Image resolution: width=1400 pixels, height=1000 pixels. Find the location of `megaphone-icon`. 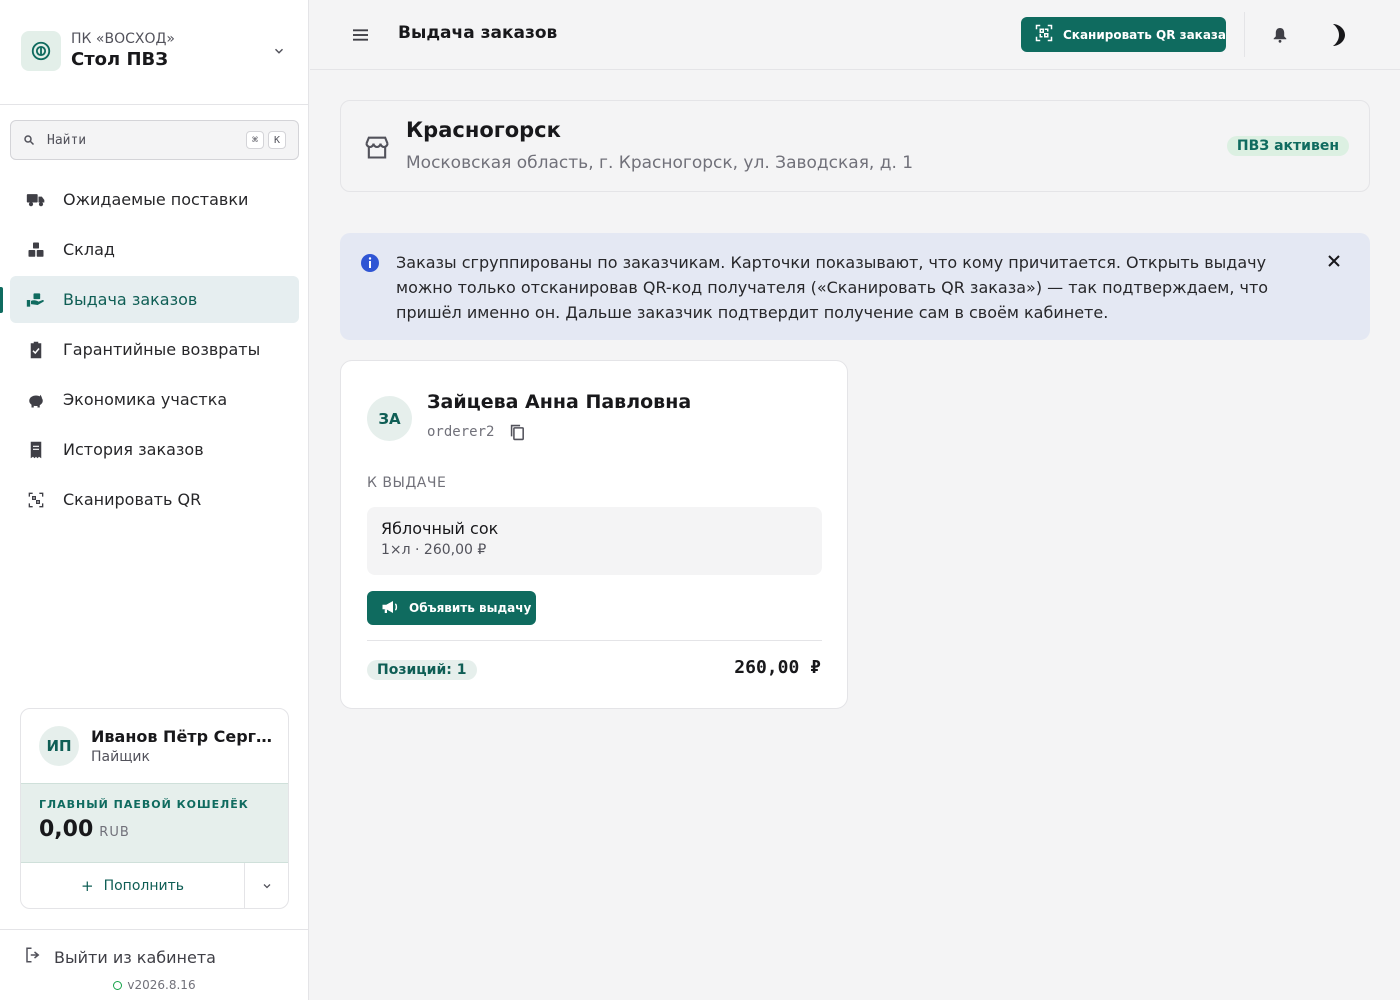

megaphone-icon is located at coordinates (390, 608).